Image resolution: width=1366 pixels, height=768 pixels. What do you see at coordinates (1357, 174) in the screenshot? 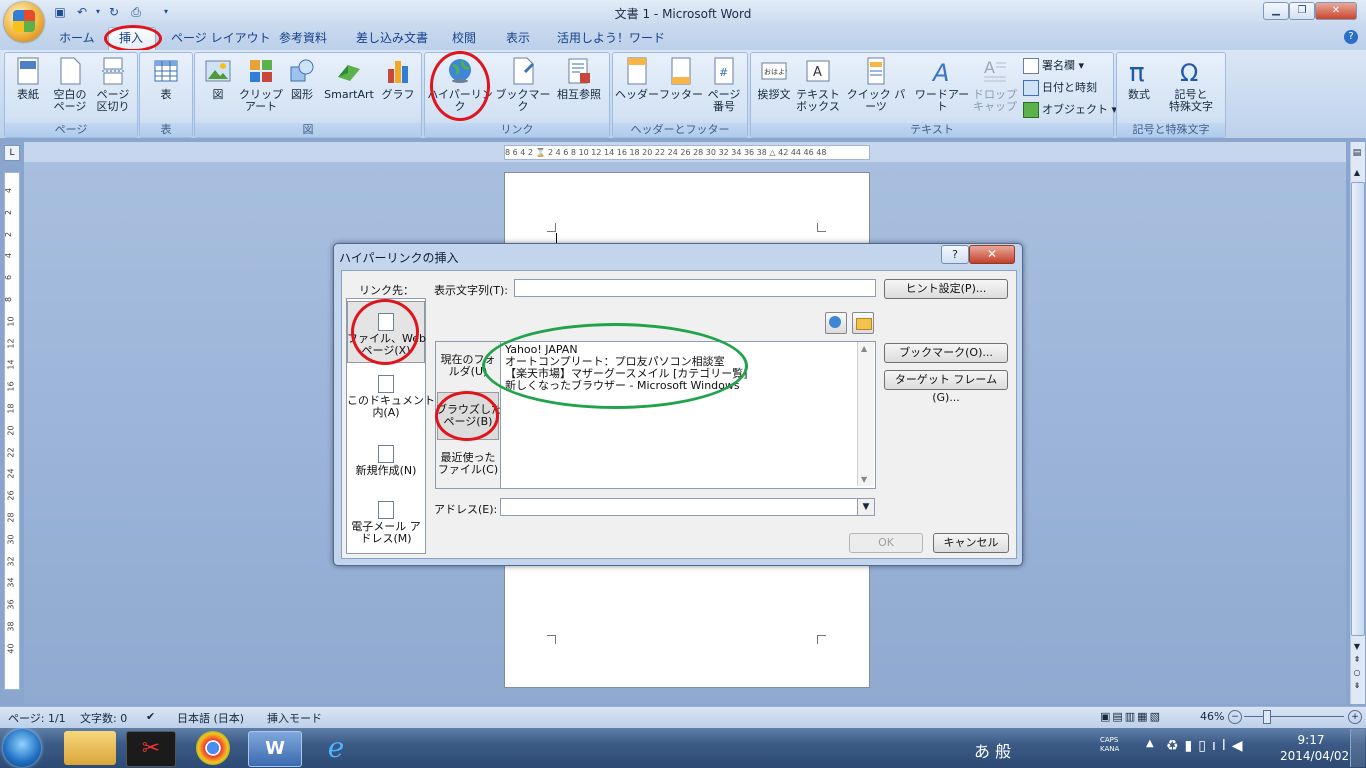
I see `scroll-up-icon: ▲` at bounding box center [1357, 174].